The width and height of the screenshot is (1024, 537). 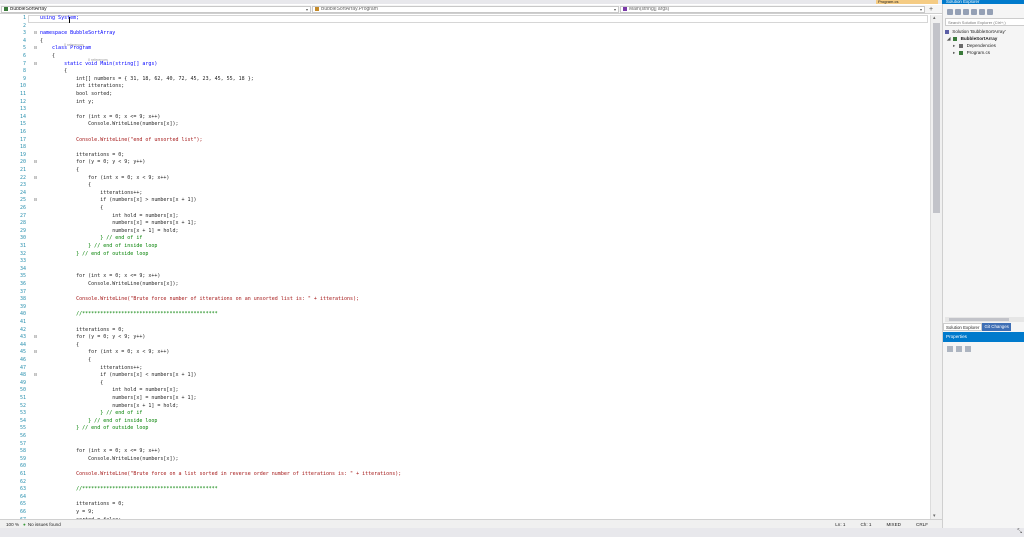 What do you see at coordinates (465, 65) in the screenshot?
I see `code-line: 7 ⊟ static void Main(string[] args)` at bounding box center [465, 65].